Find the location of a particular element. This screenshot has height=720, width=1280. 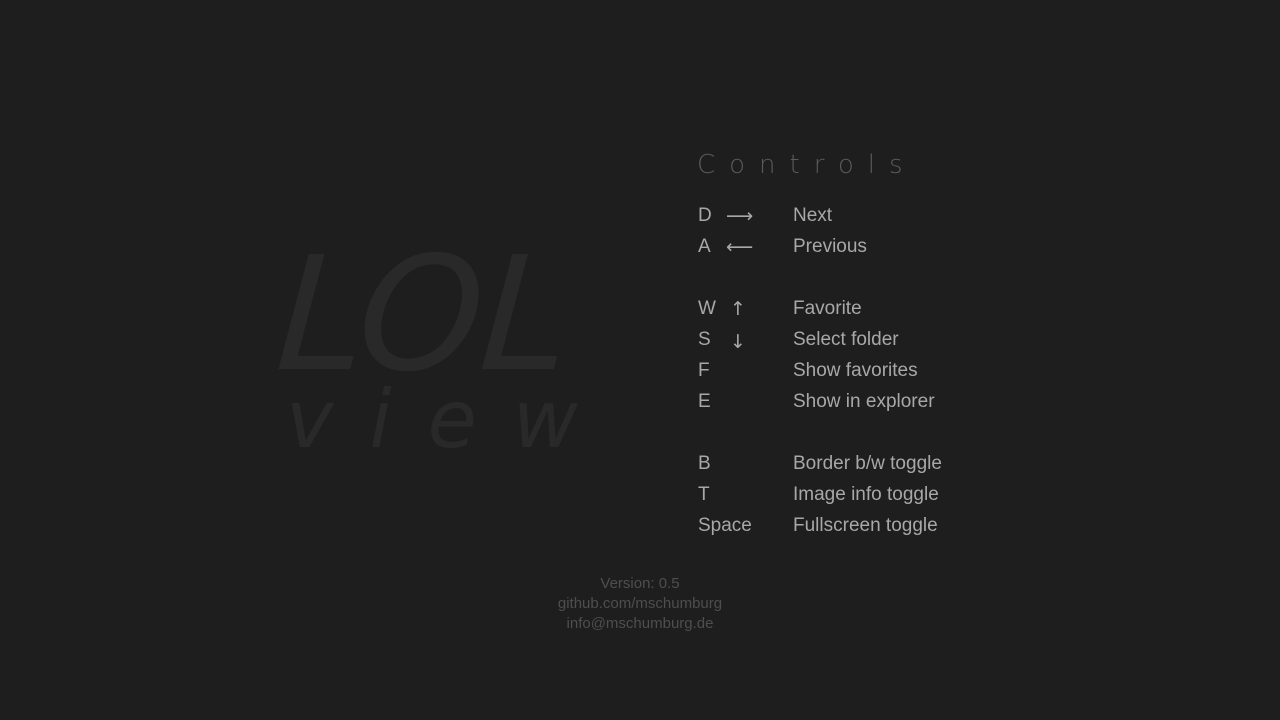

logo-view-text: view is located at coordinates (450, 419).